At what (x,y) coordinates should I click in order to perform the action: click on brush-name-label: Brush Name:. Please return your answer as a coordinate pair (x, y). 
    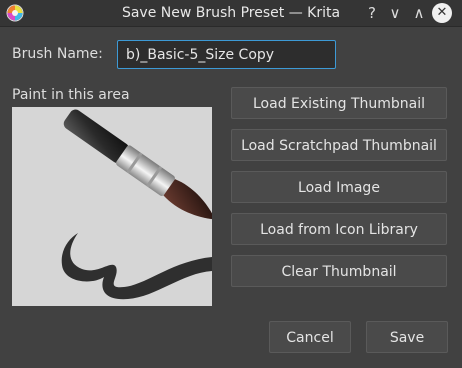
    Looking at the image, I should click on (57, 54).